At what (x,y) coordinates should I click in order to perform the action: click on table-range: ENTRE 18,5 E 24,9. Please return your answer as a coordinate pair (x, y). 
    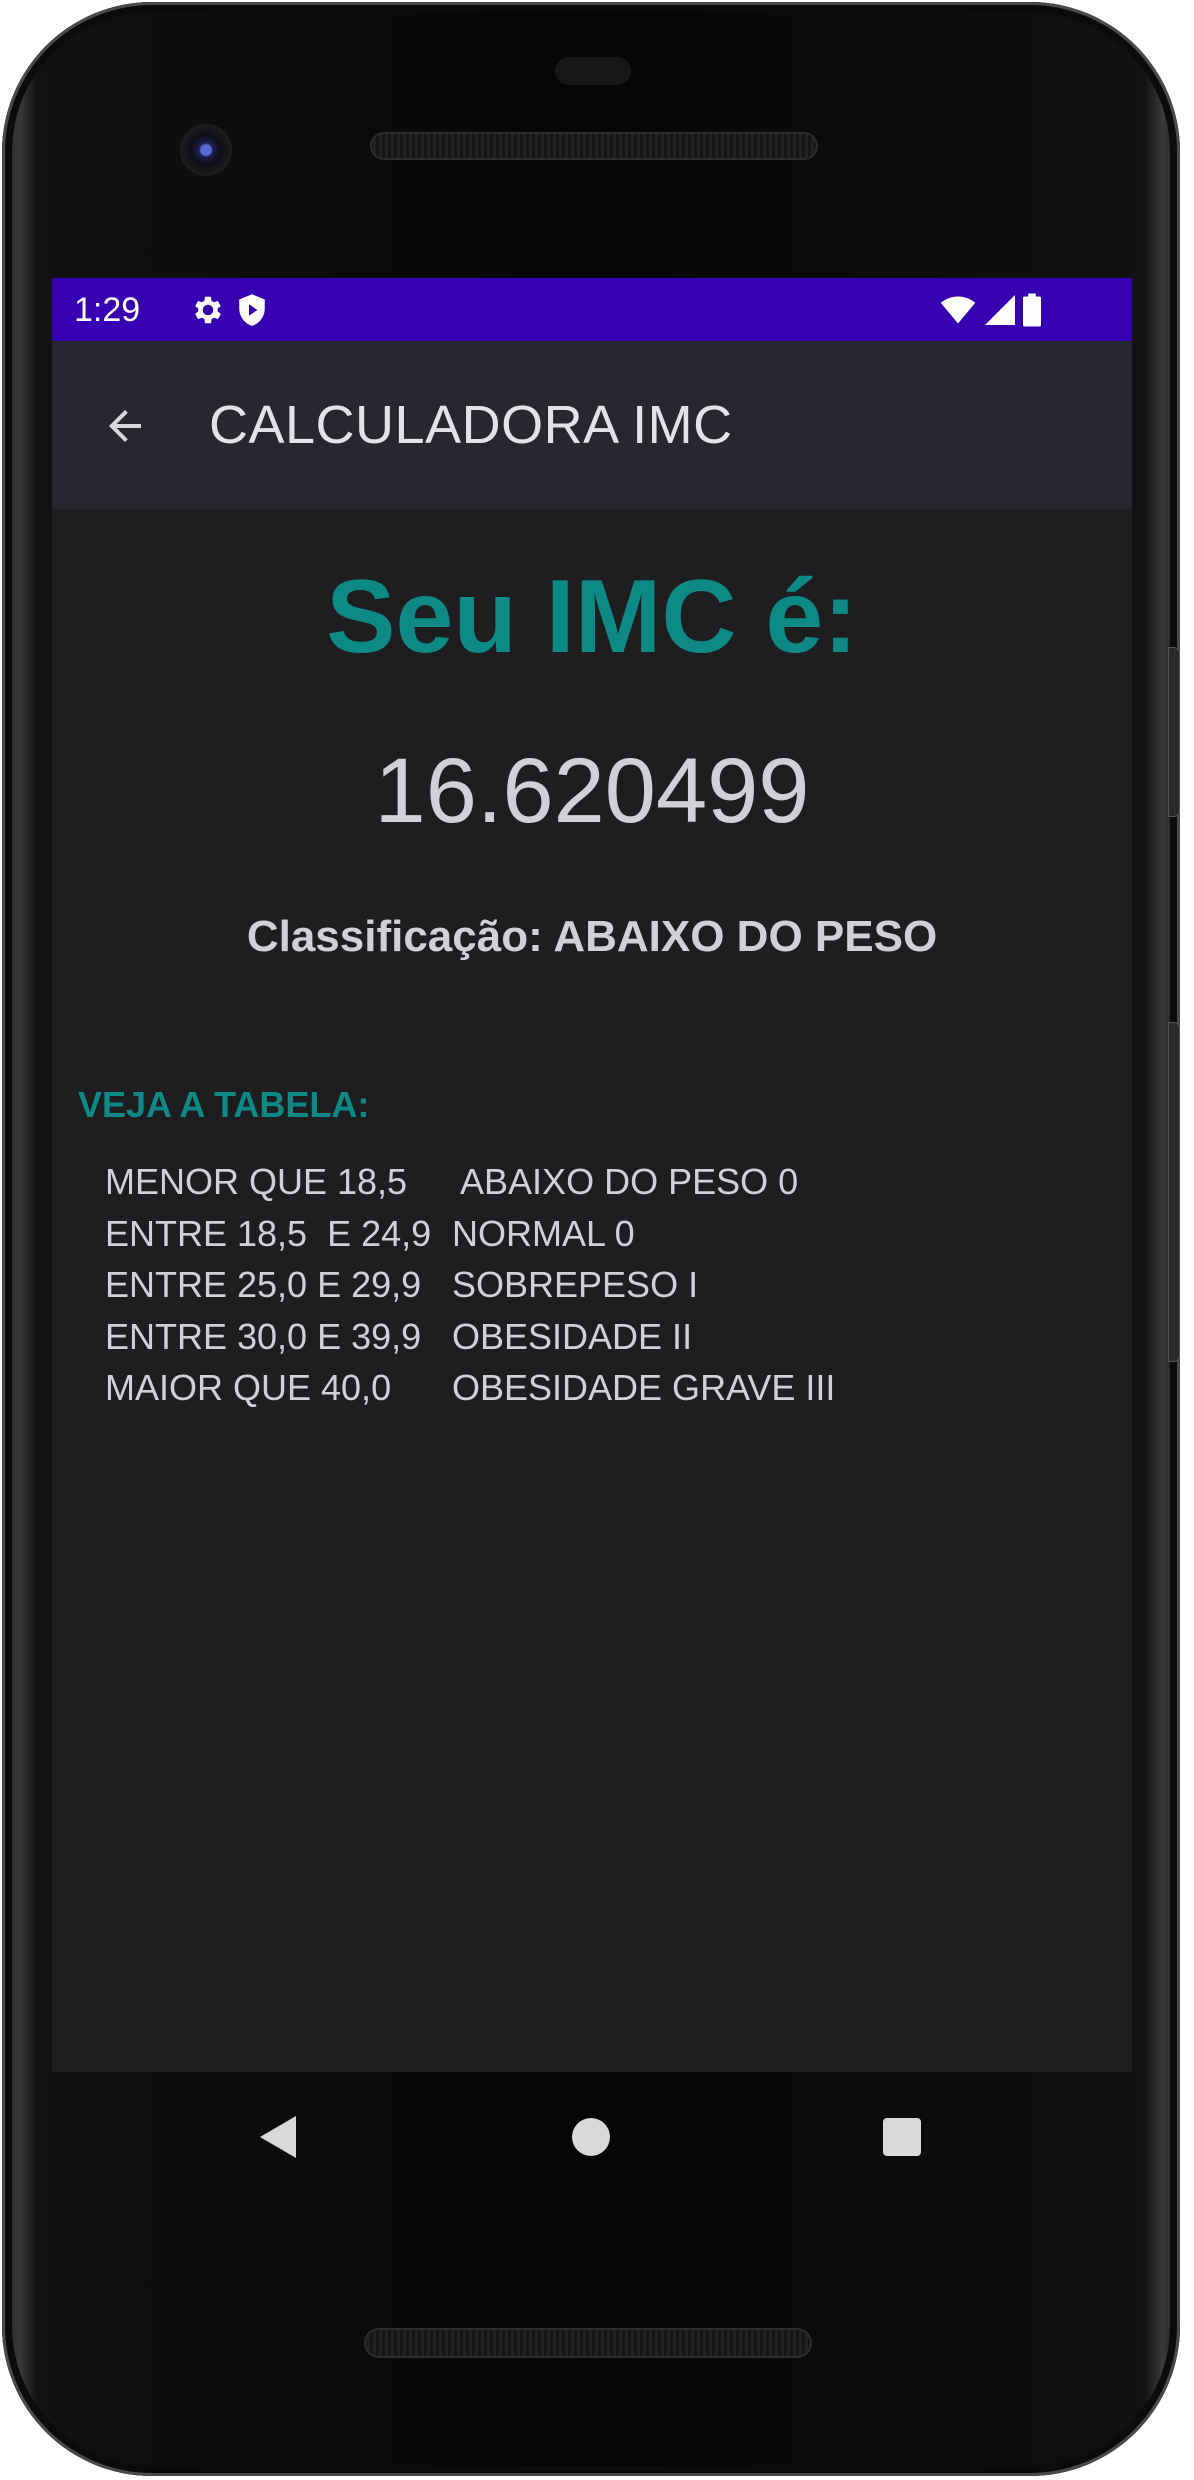
    Looking at the image, I should click on (268, 1233).